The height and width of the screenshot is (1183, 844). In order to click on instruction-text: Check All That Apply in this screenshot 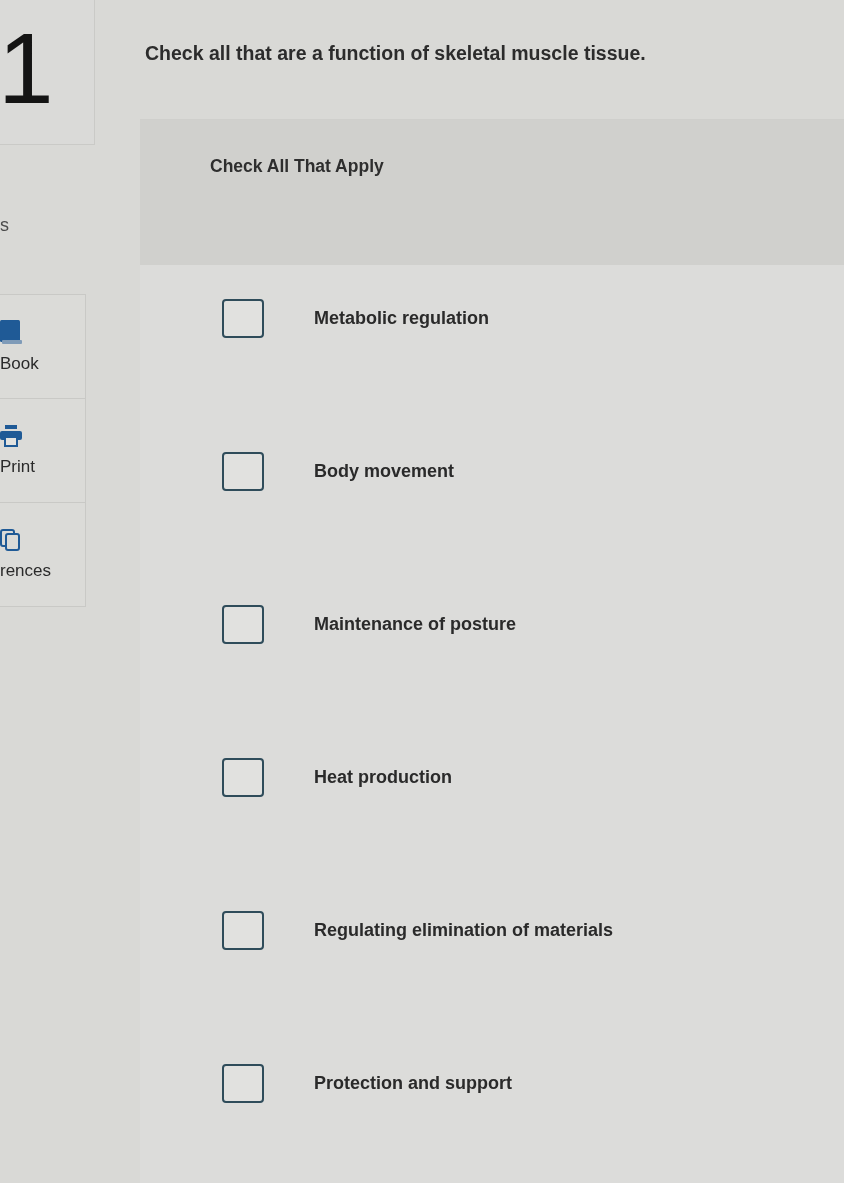, I will do `click(297, 166)`.